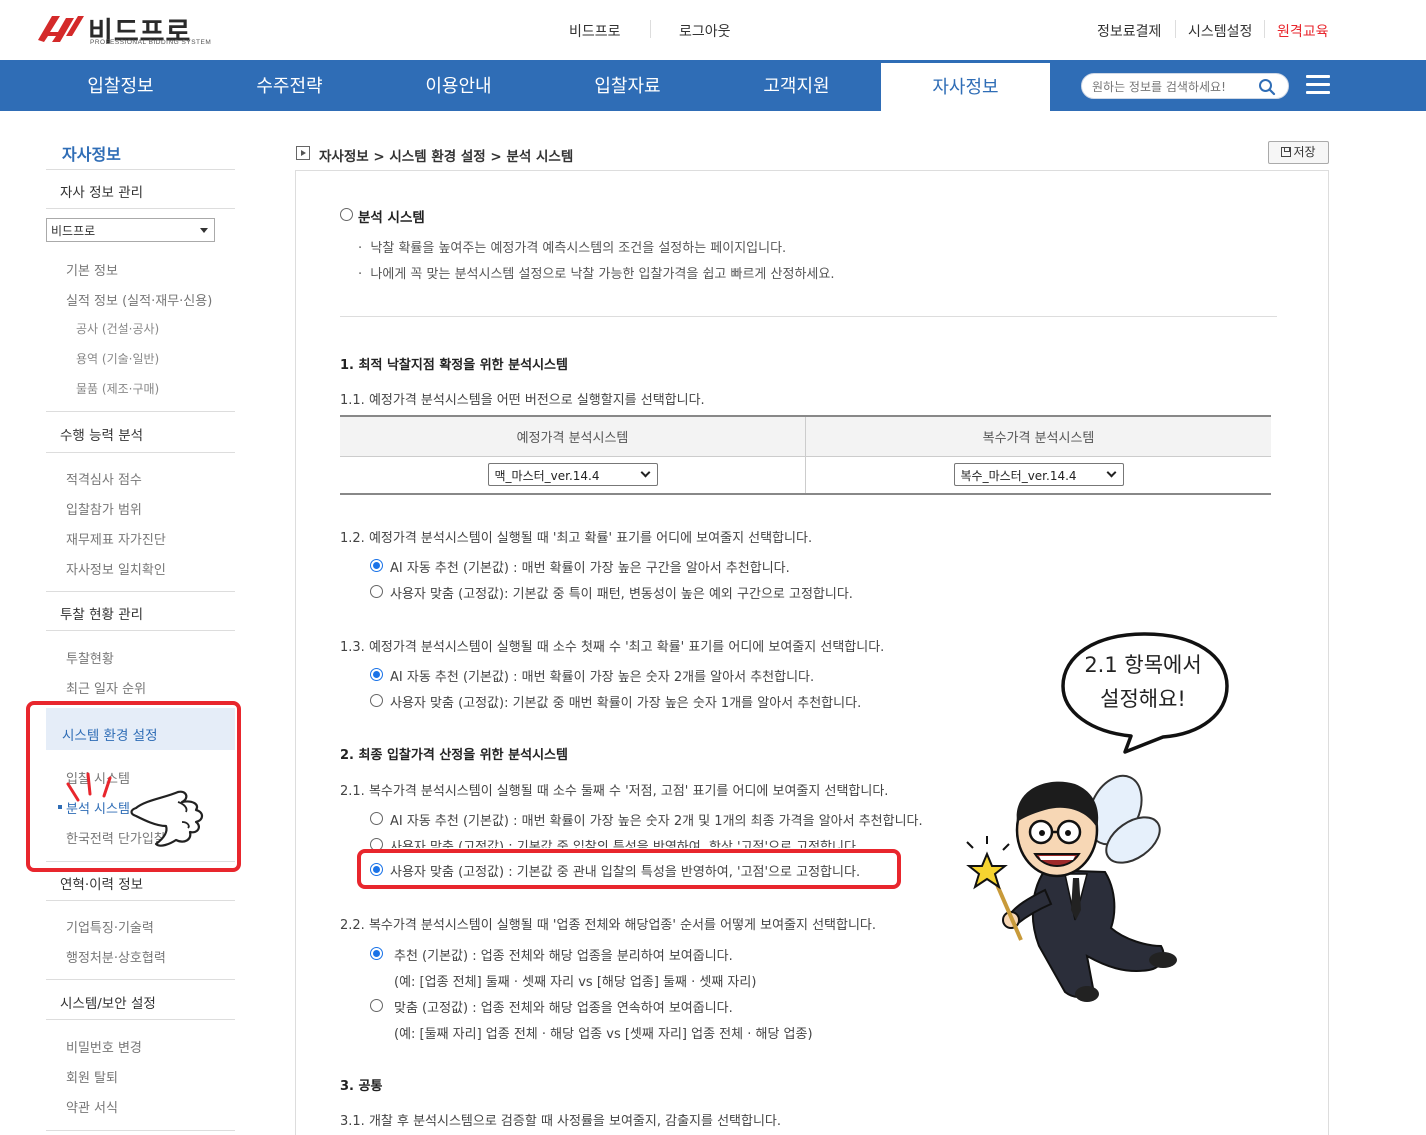 This screenshot has height=1135, width=1426. What do you see at coordinates (796, 85) in the screenshot?
I see `nav-support: 고객지원` at bounding box center [796, 85].